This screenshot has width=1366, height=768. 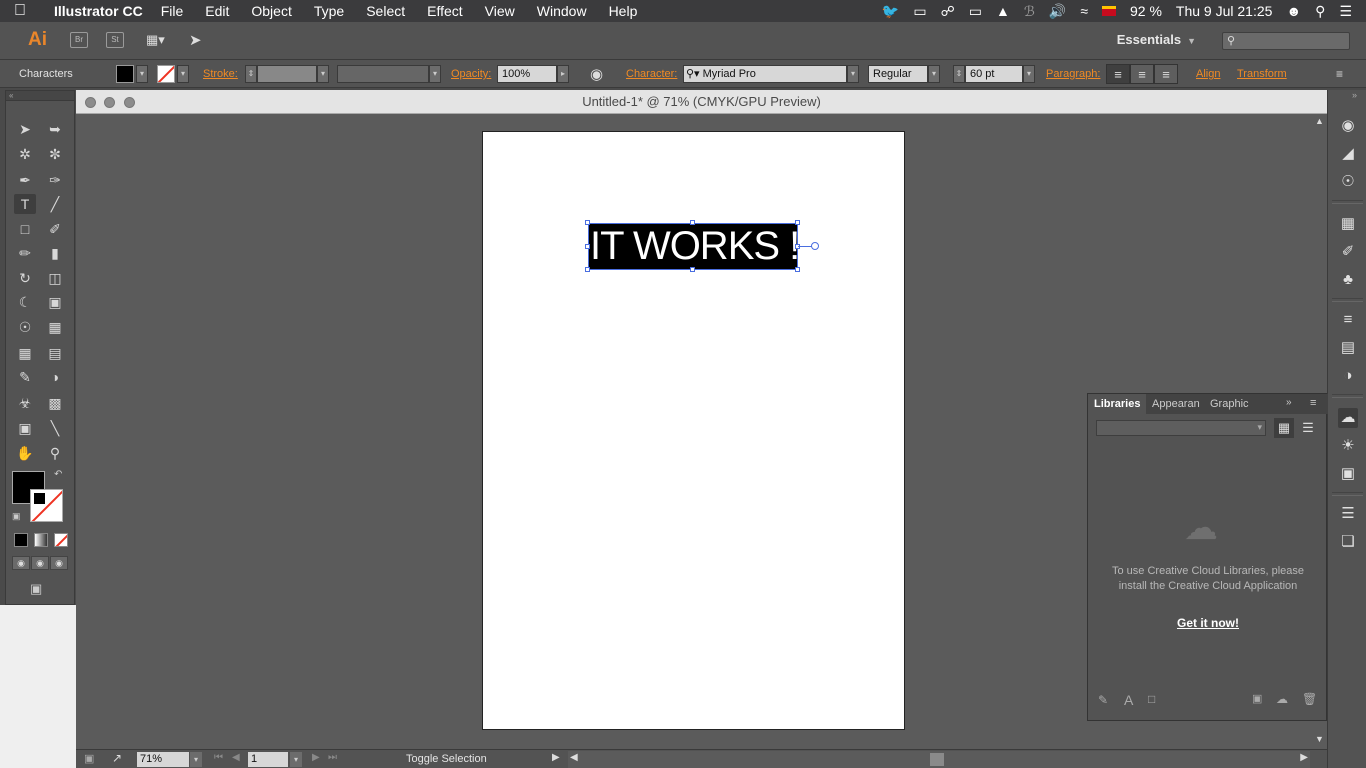 I want to click on font-size-stepper: ⇕, so click(x=959, y=74).